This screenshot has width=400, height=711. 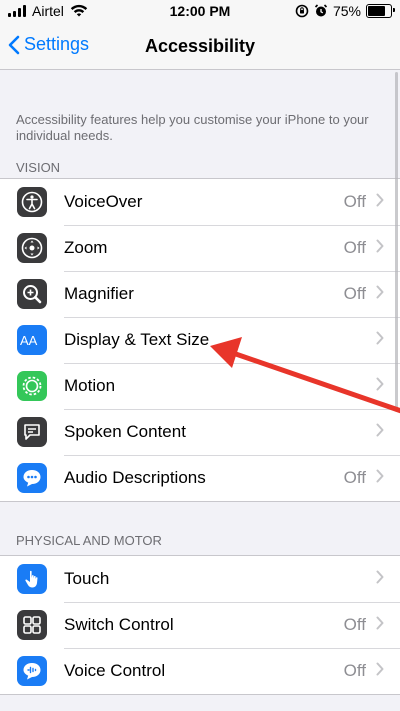 I want to click on row-label: Zoom, so click(x=86, y=247).